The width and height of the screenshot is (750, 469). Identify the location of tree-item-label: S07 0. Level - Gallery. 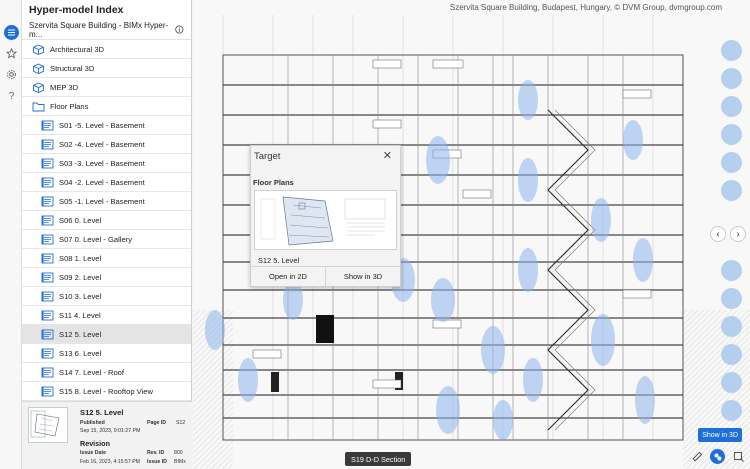
(95, 239).